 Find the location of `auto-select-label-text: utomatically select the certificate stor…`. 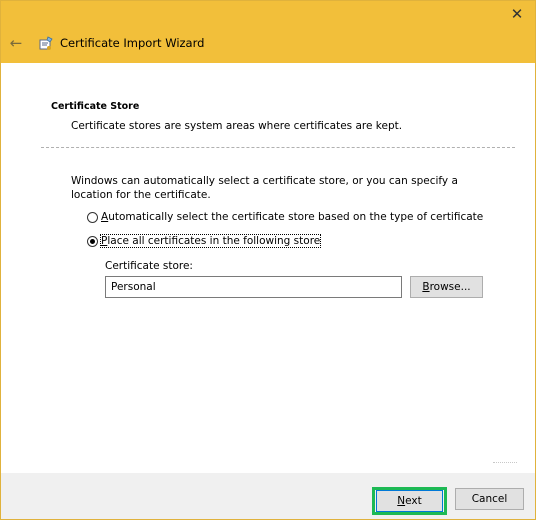

auto-select-label-text: utomatically select the certificate stor… is located at coordinates (296, 217).